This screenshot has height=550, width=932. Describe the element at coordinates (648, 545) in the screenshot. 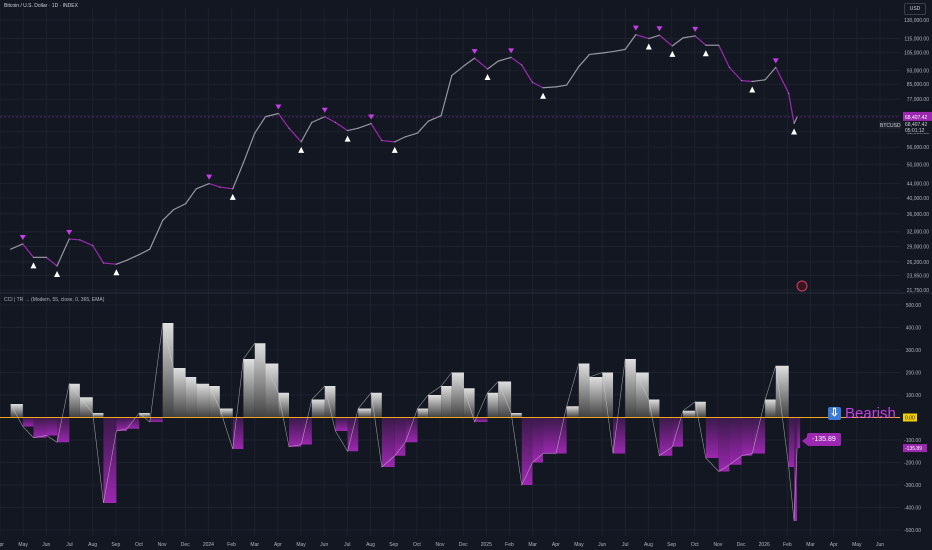

I see `time-tick-label: Aug` at that location.